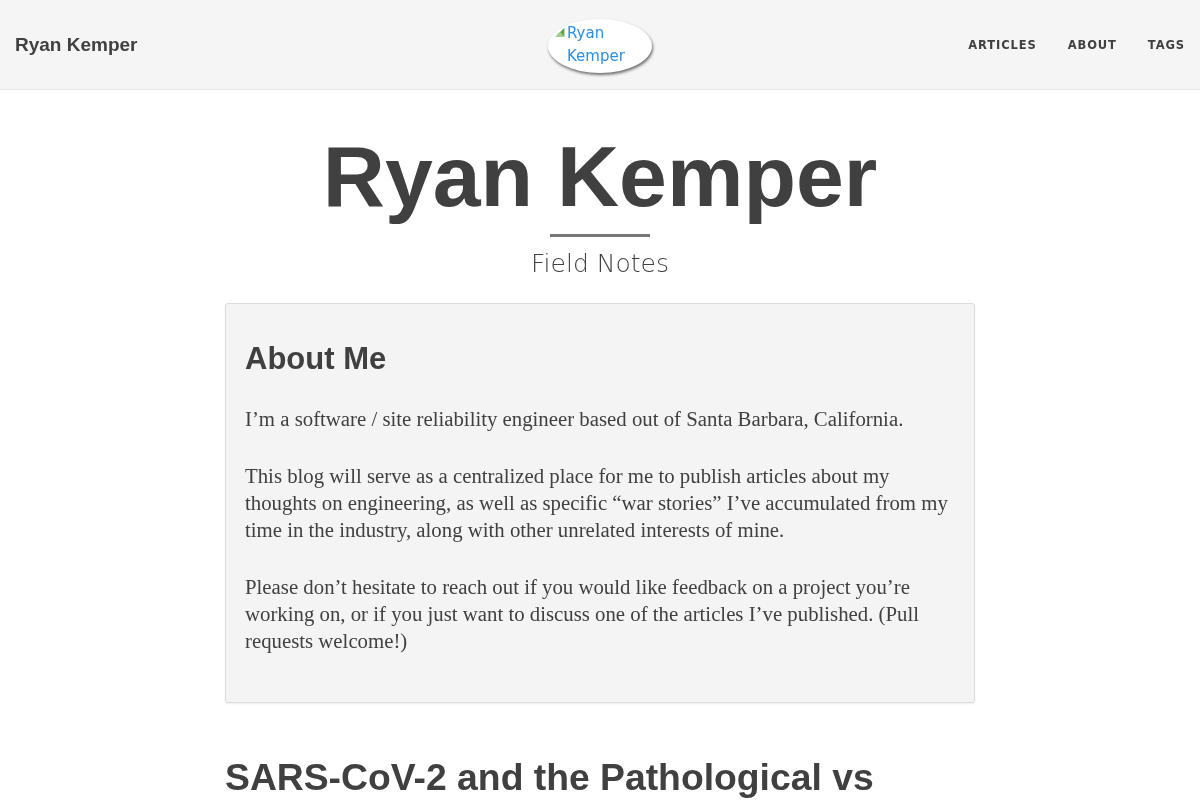 This screenshot has height=800, width=1200. What do you see at coordinates (575, 419) in the screenshot?
I see `about-paragraph: I’m a software / site reliability engineer based out of Santa Barbara, California.` at bounding box center [575, 419].